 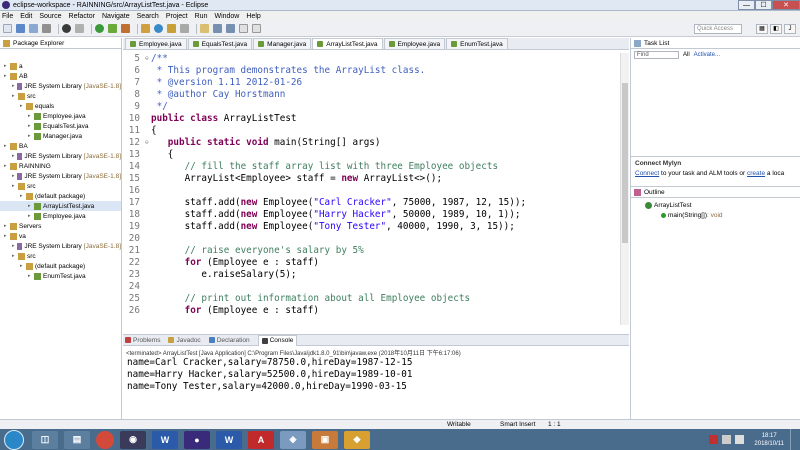 What do you see at coordinates (177, 16) in the screenshot?
I see `menu-project: Project` at bounding box center [177, 16].